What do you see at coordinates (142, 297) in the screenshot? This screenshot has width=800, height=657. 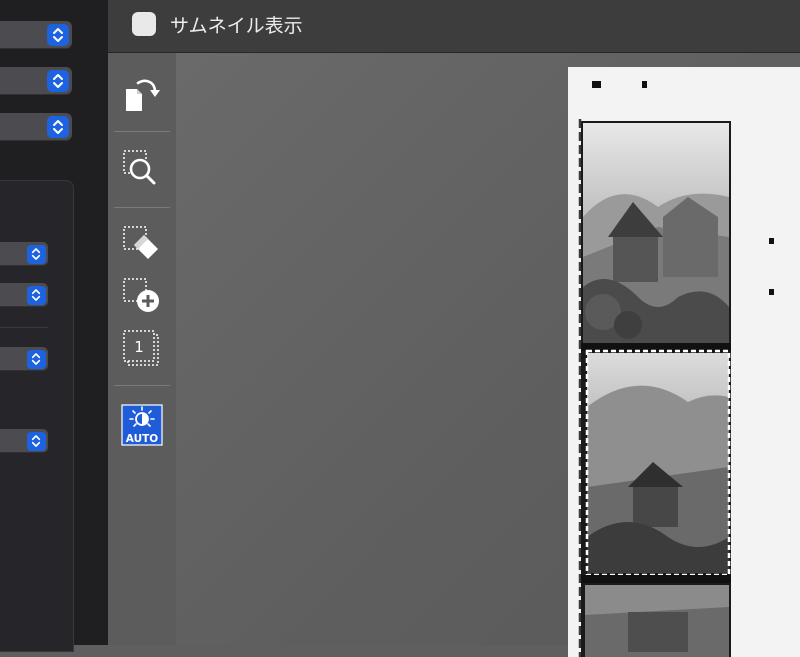 I see `add-selection-icon` at bounding box center [142, 297].